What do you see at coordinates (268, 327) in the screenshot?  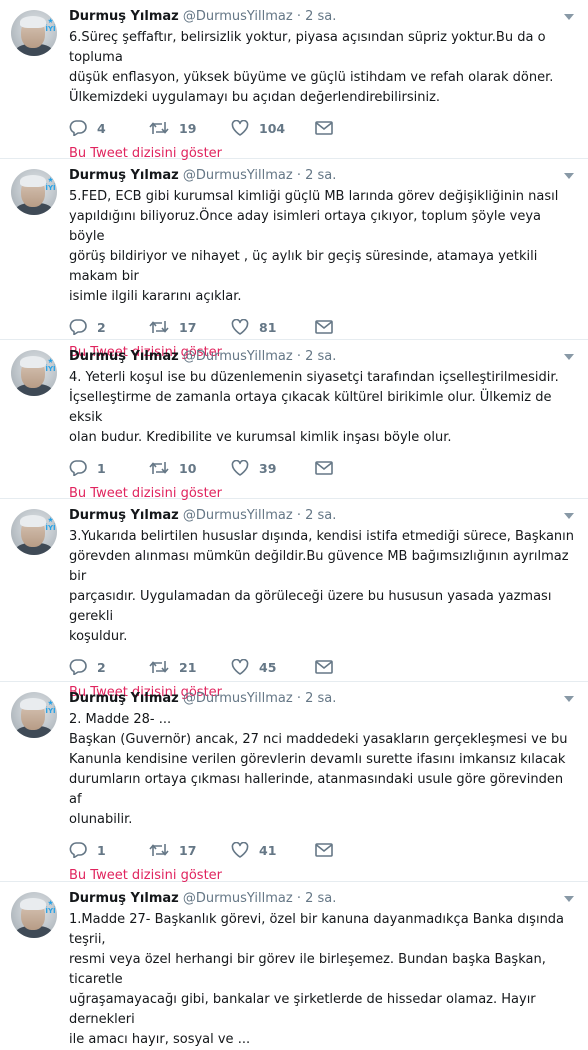 I see `like-count: 81` at bounding box center [268, 327].